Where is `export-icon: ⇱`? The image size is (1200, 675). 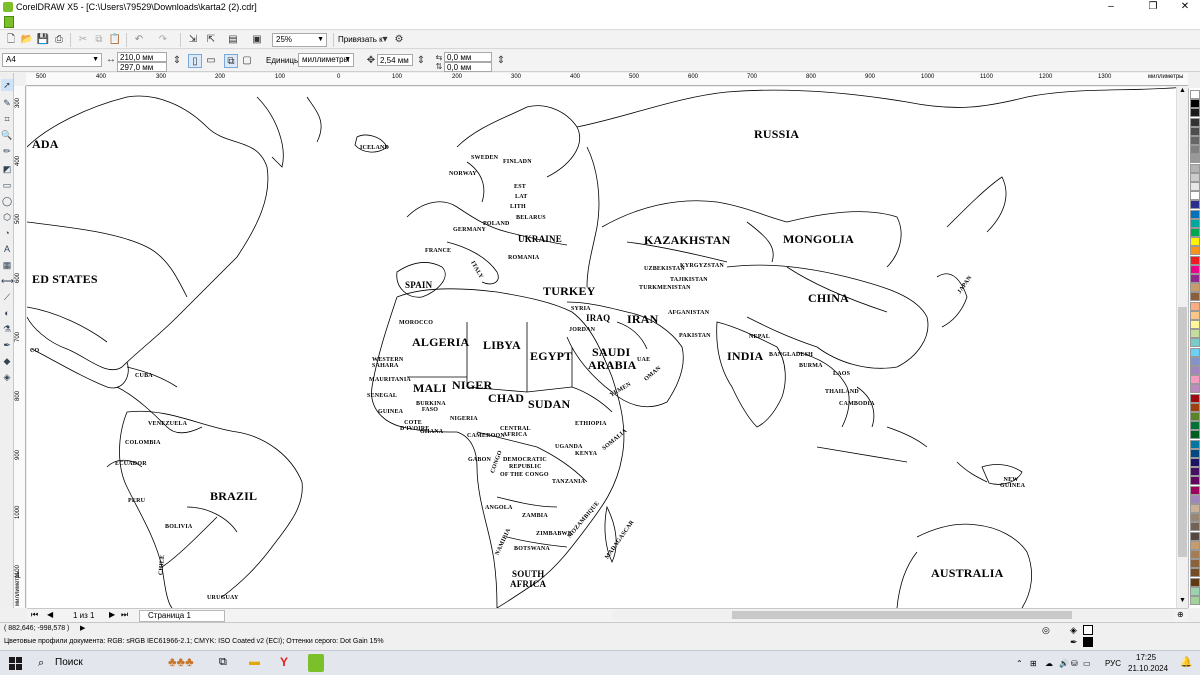
export-icon: ⇱ is located at coordinates (211, 40).